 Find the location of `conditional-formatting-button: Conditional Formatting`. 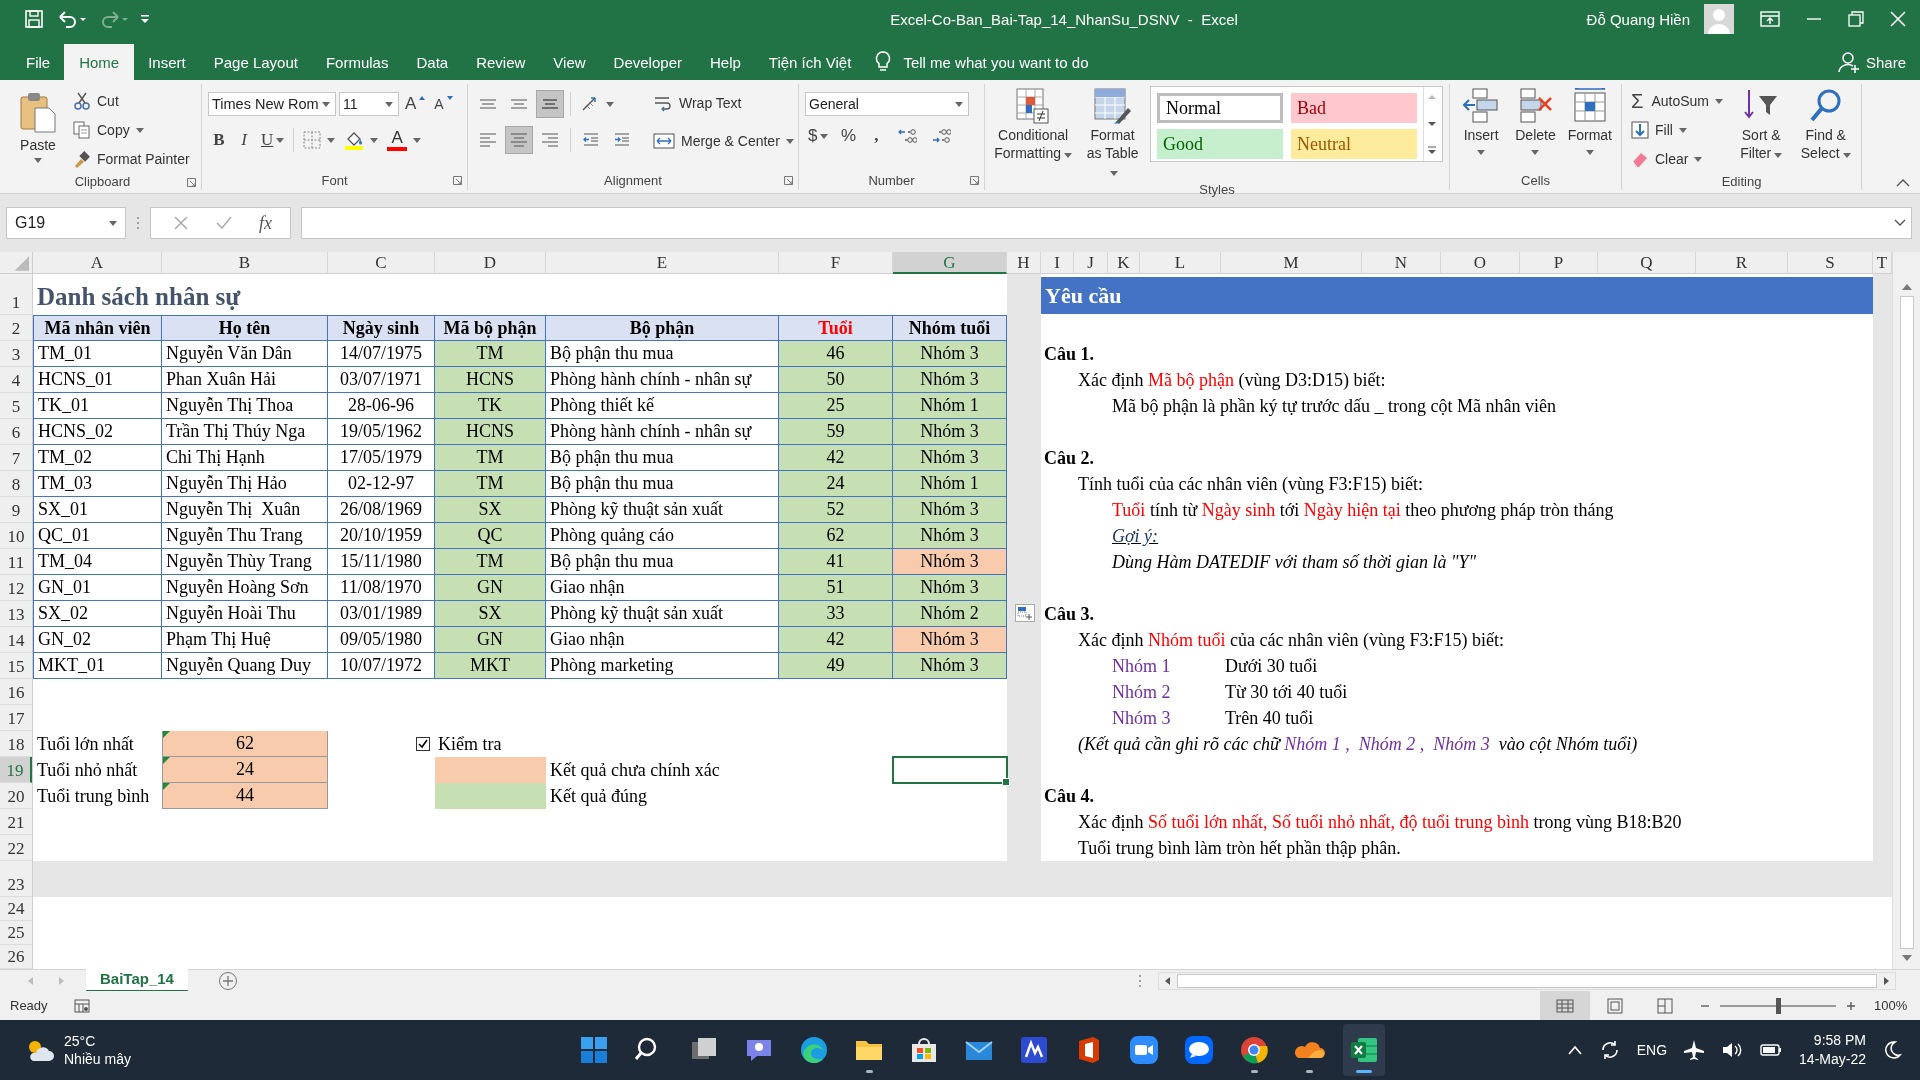

conditional-formatting-button: Conditional Formatting is located at coordinates (1033, 124).